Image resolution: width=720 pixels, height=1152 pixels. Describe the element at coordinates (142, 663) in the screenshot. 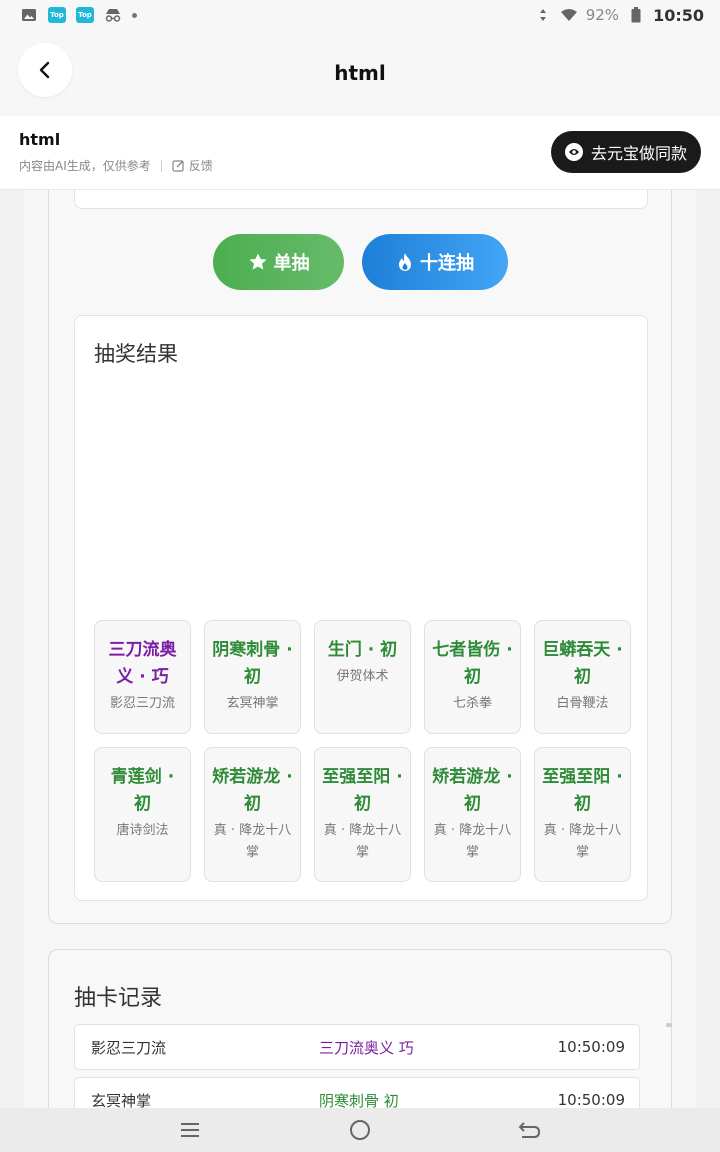

I see `result-item-name: 三刀流奥义 · 巧` at that location.